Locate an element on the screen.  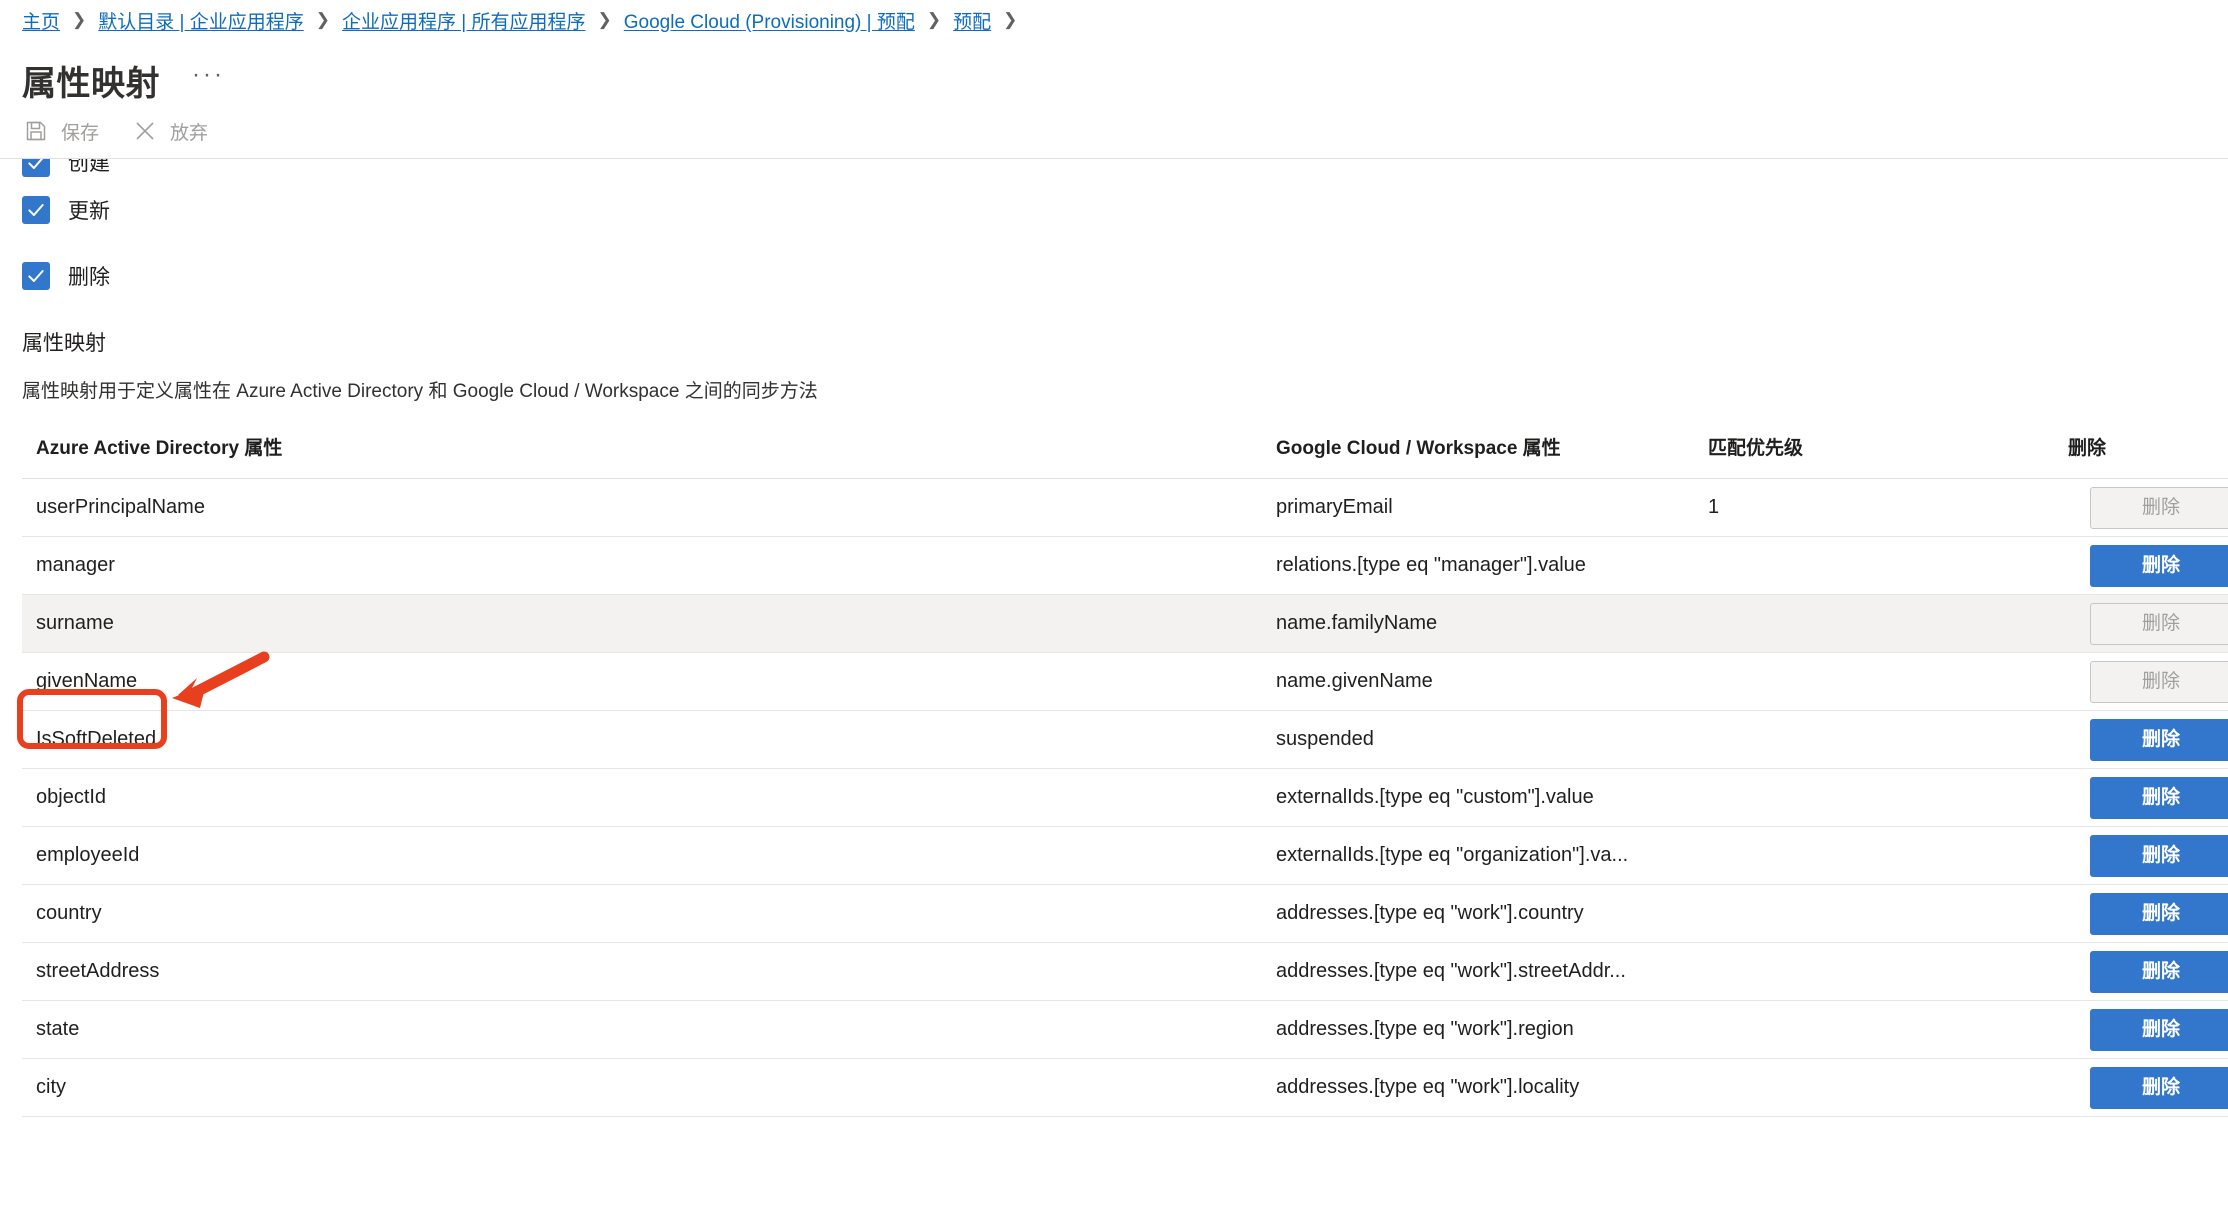
checkbox-row-update: 更新 is located at coordinates (1125, 210).